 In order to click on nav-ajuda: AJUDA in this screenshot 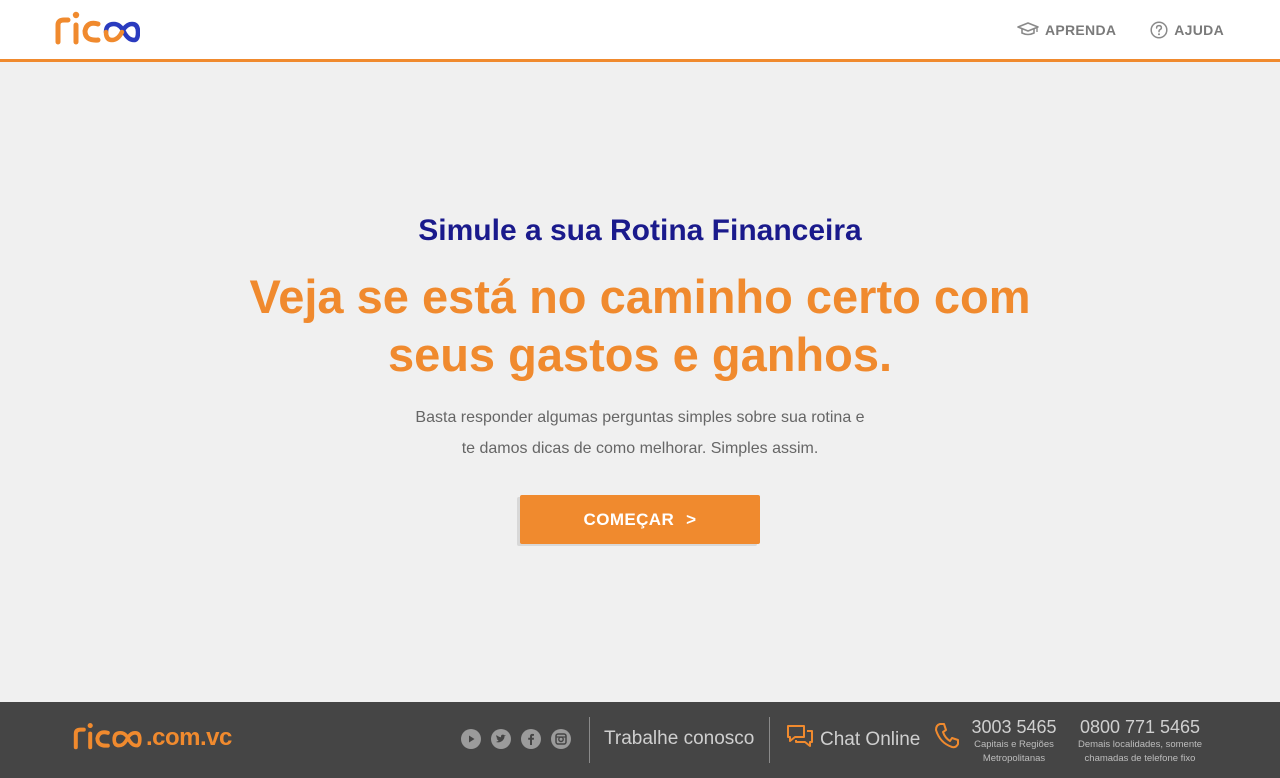, I will do `click(1187, 29)`.